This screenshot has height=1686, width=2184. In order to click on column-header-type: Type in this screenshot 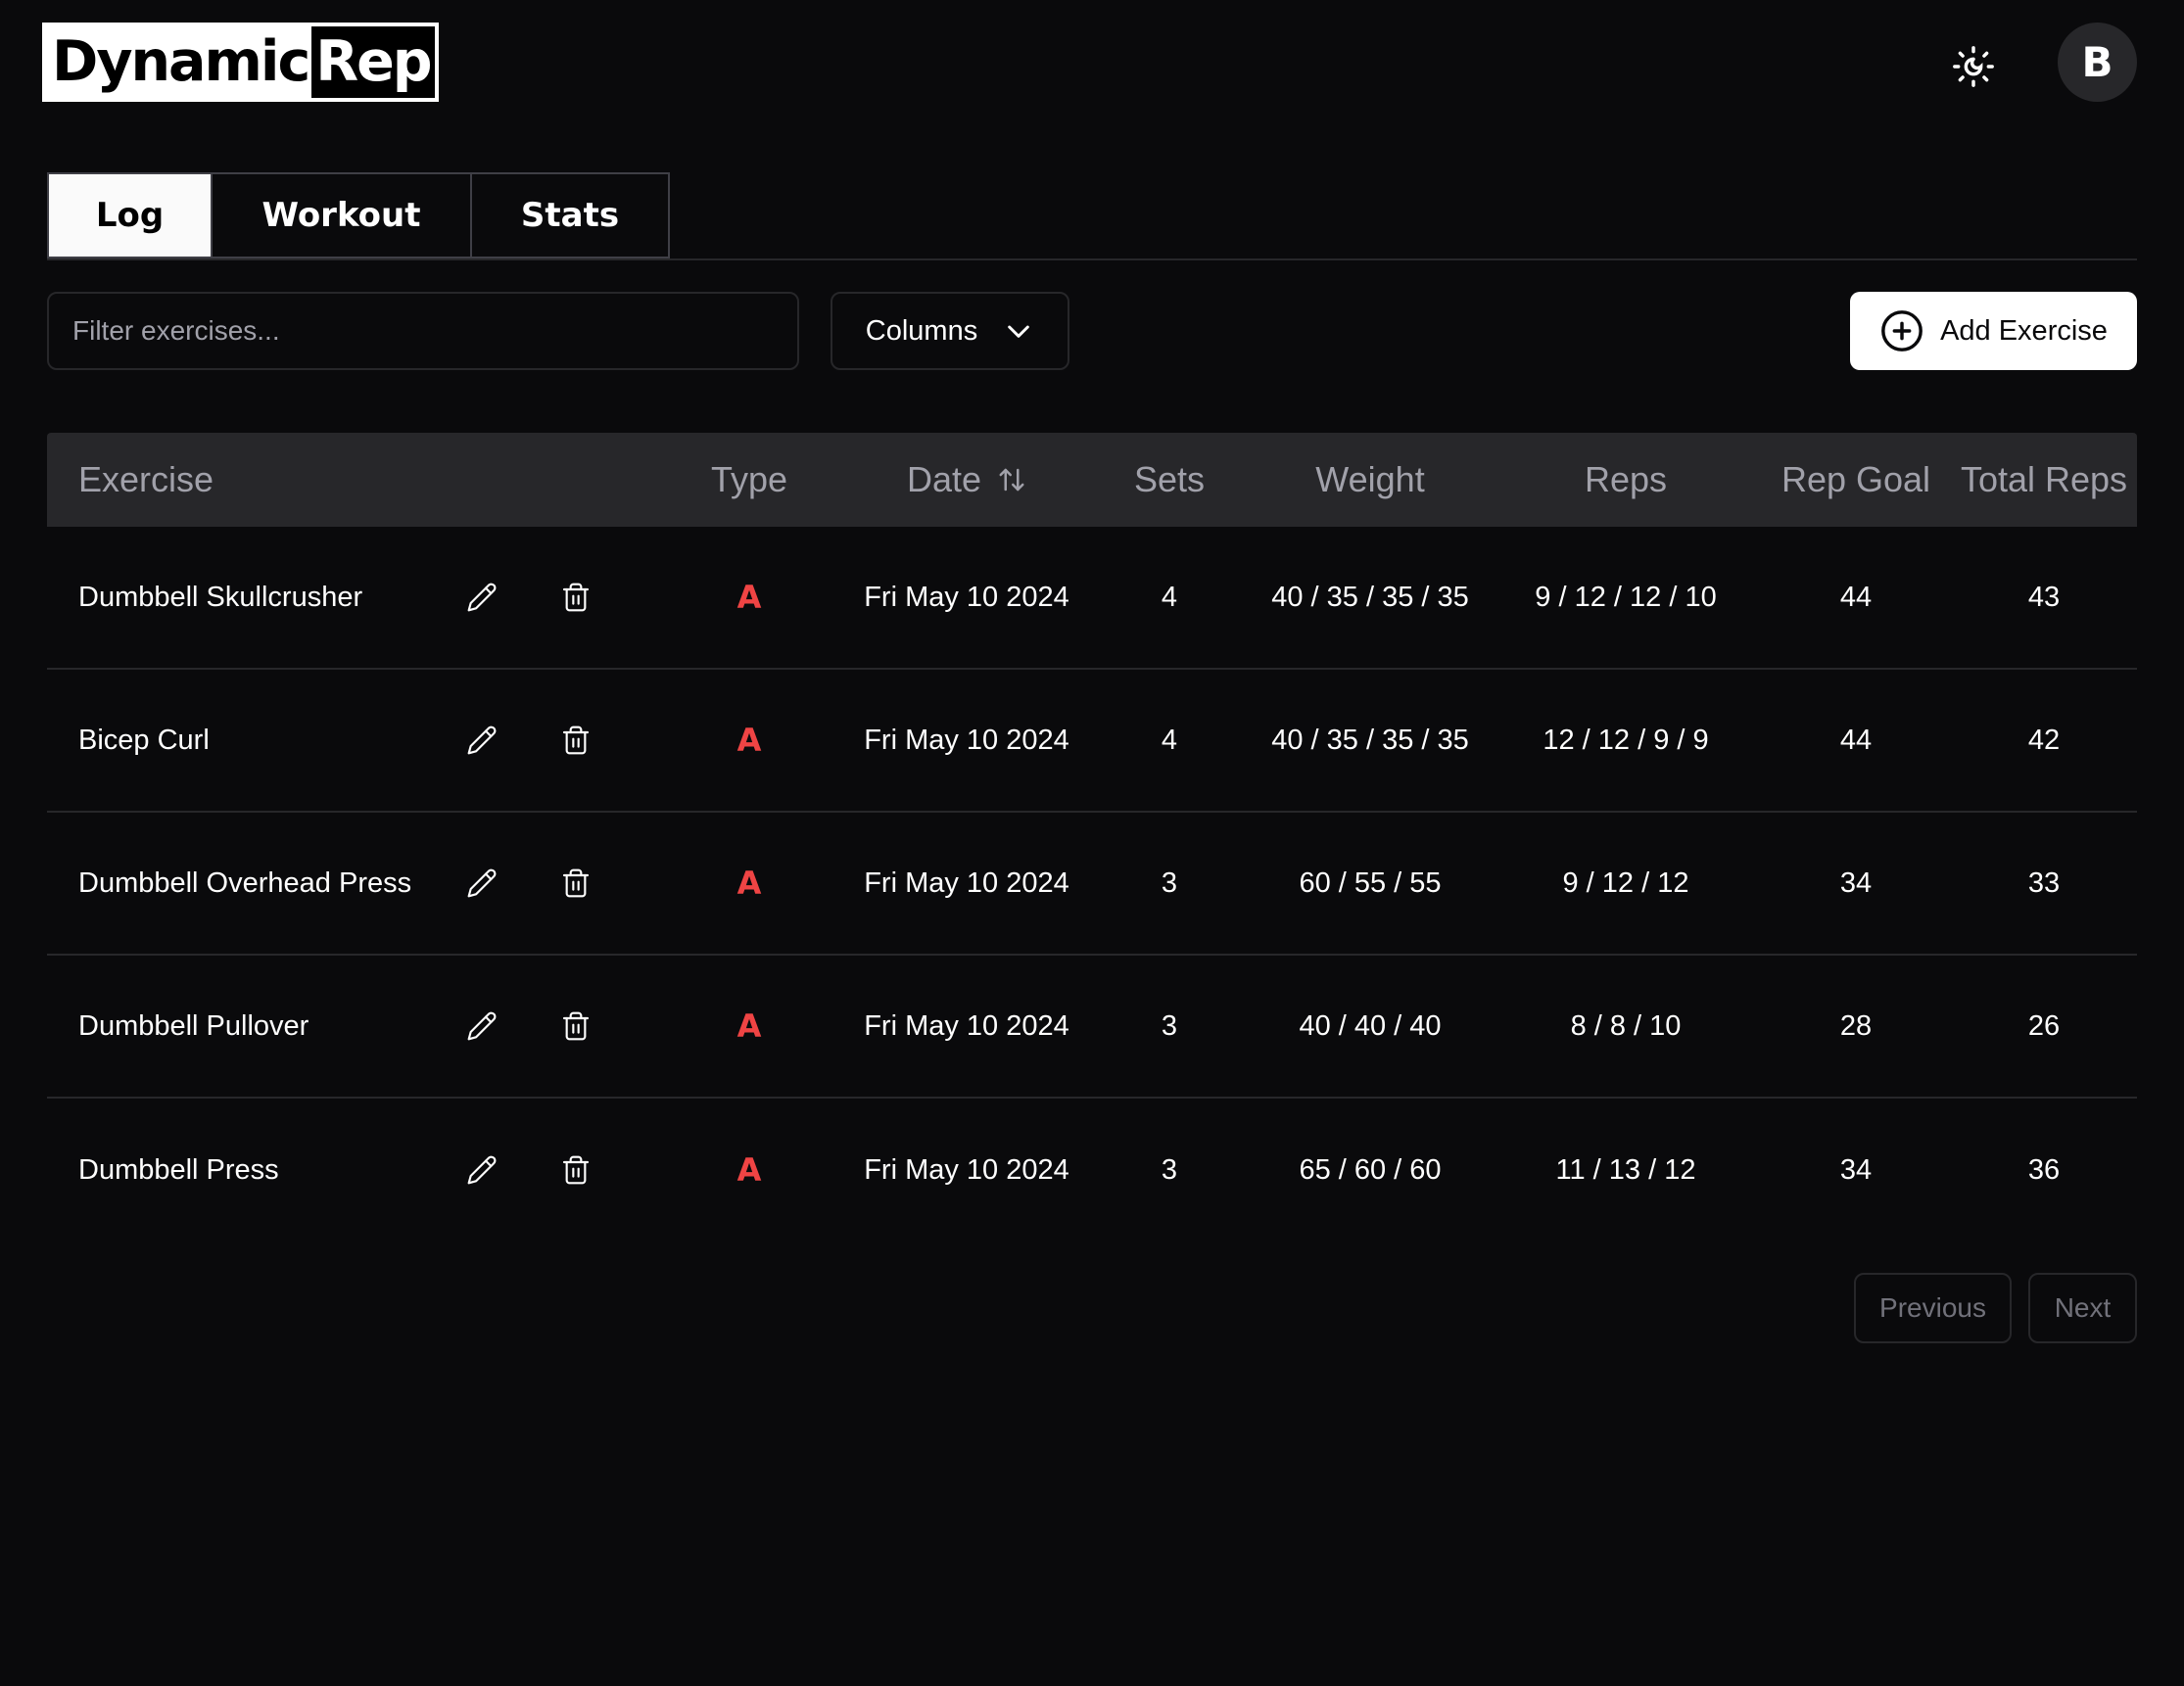, I will do `click(749, 479)`.